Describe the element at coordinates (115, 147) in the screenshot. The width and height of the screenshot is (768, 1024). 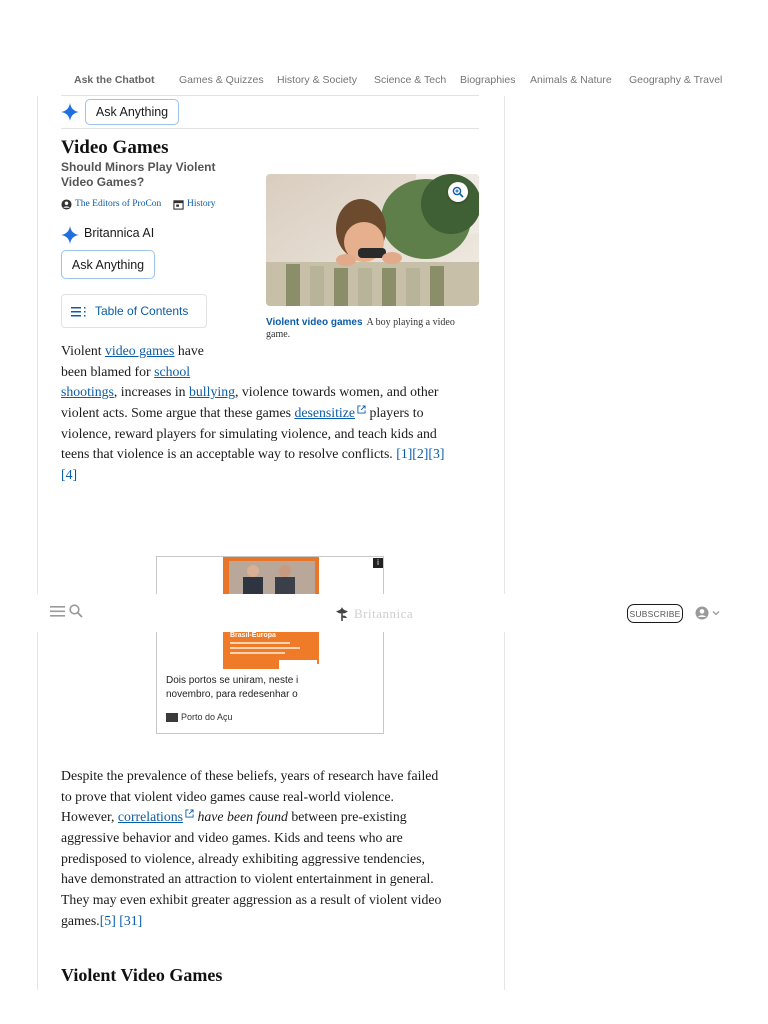
I see `page-title: Video Games` at that location.